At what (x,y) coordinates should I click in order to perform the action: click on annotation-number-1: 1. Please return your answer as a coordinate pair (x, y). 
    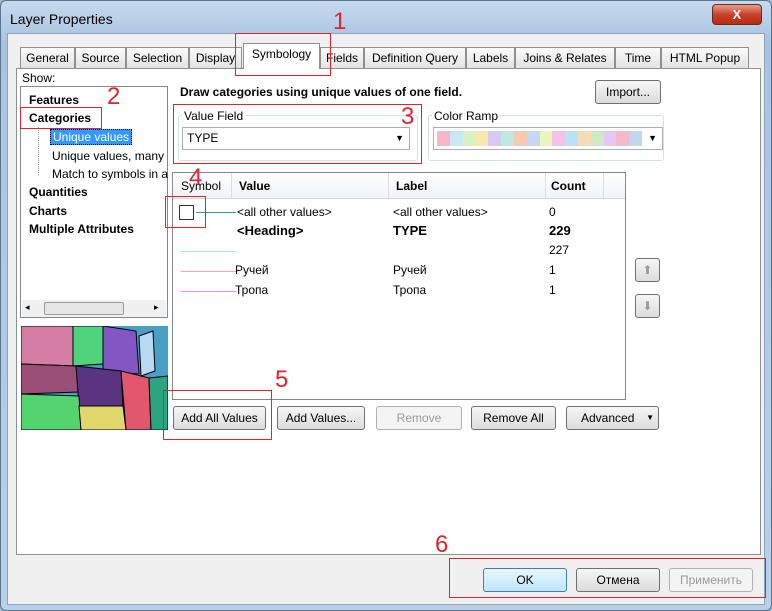
    Looking at the image, I should click on (340, 21).